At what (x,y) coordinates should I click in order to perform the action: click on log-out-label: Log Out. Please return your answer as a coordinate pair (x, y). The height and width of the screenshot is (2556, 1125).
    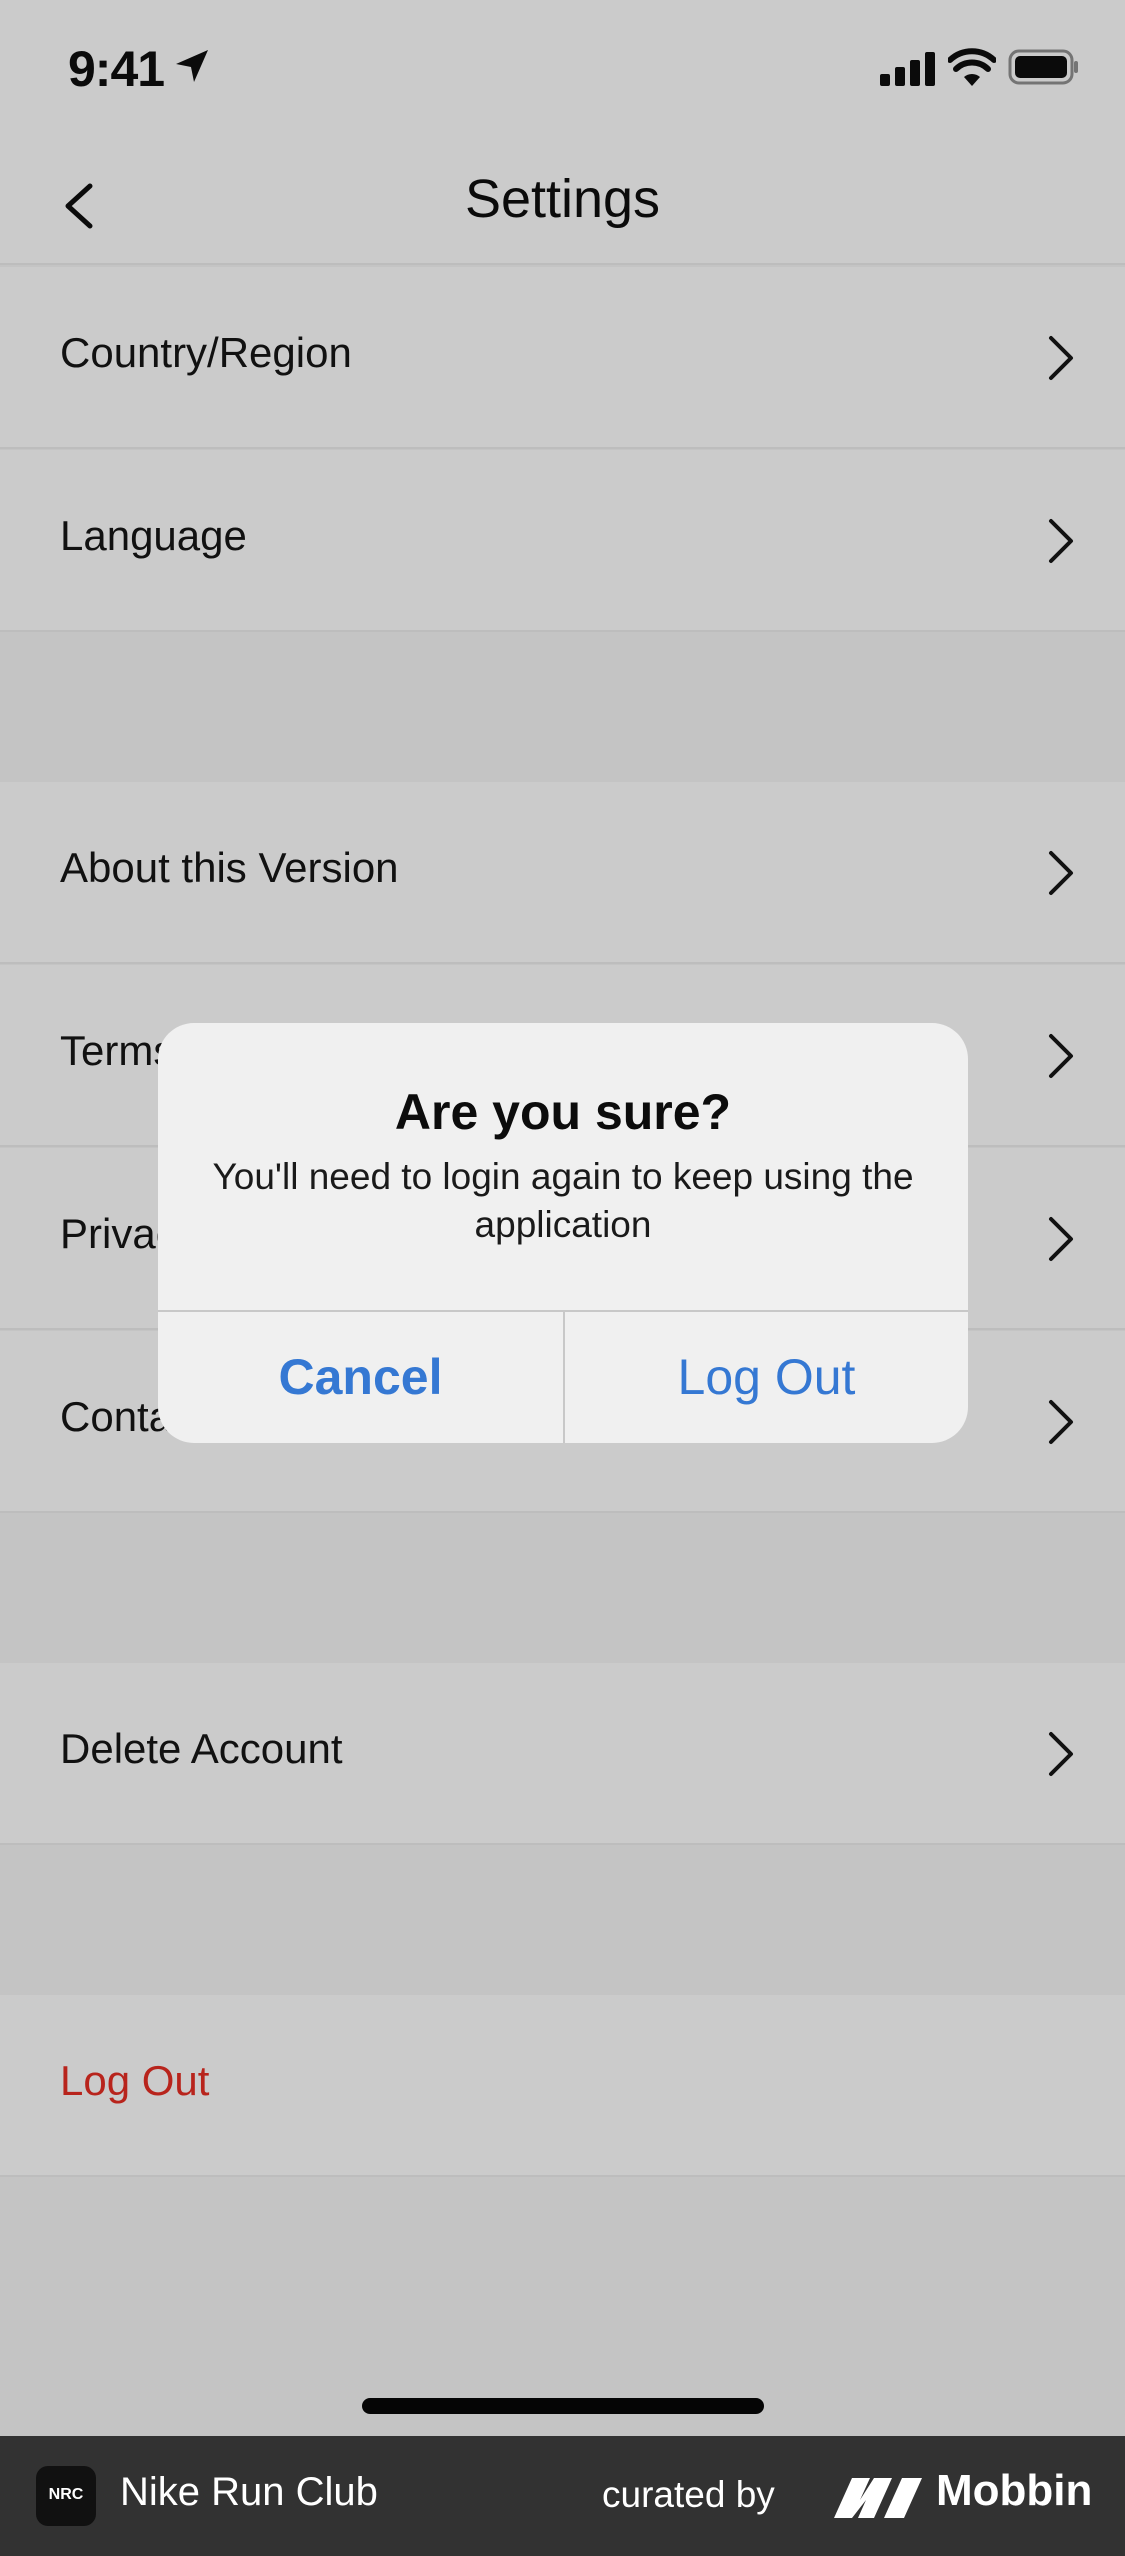
    Looking at the image, I should click on (135, 2080).